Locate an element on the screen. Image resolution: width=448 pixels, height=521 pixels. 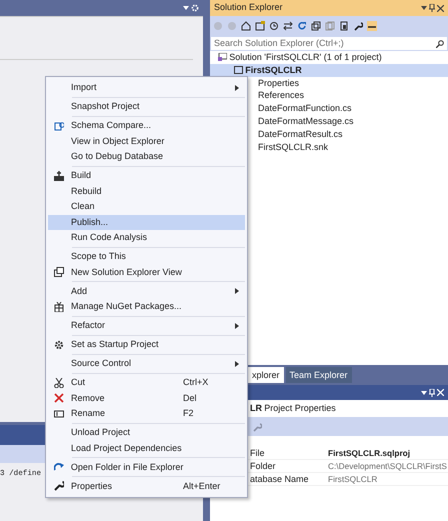
menu-item: Scope to This is located at coordinates (146, 256).